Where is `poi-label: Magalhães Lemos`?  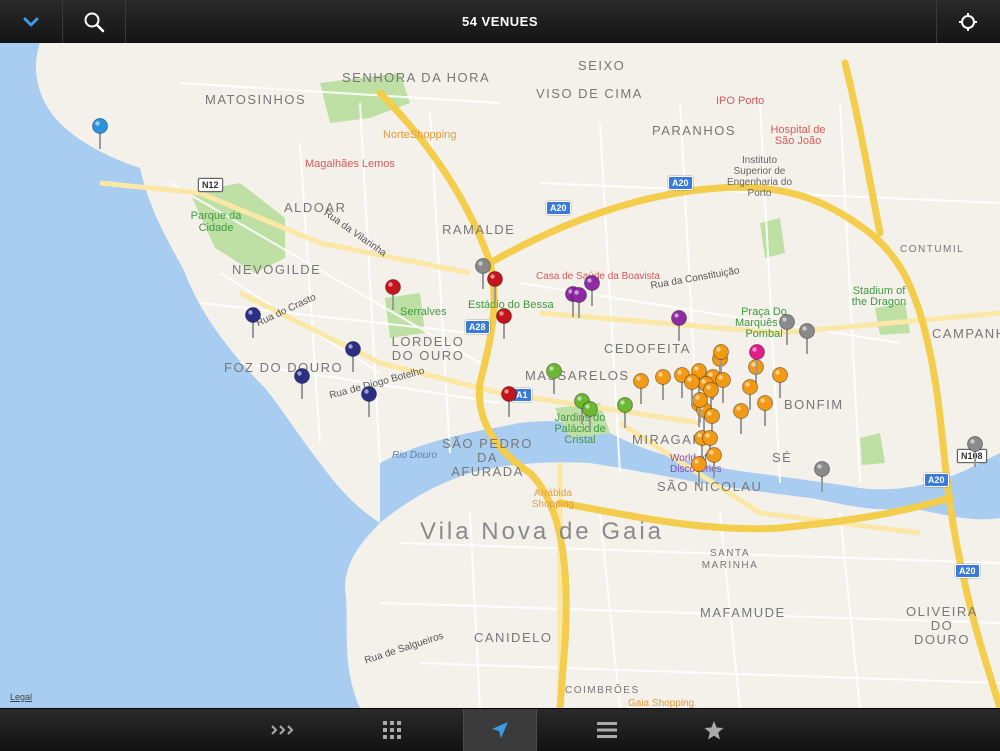
poi-label: Magalhães Lemos is located at coordinates (350, 164).